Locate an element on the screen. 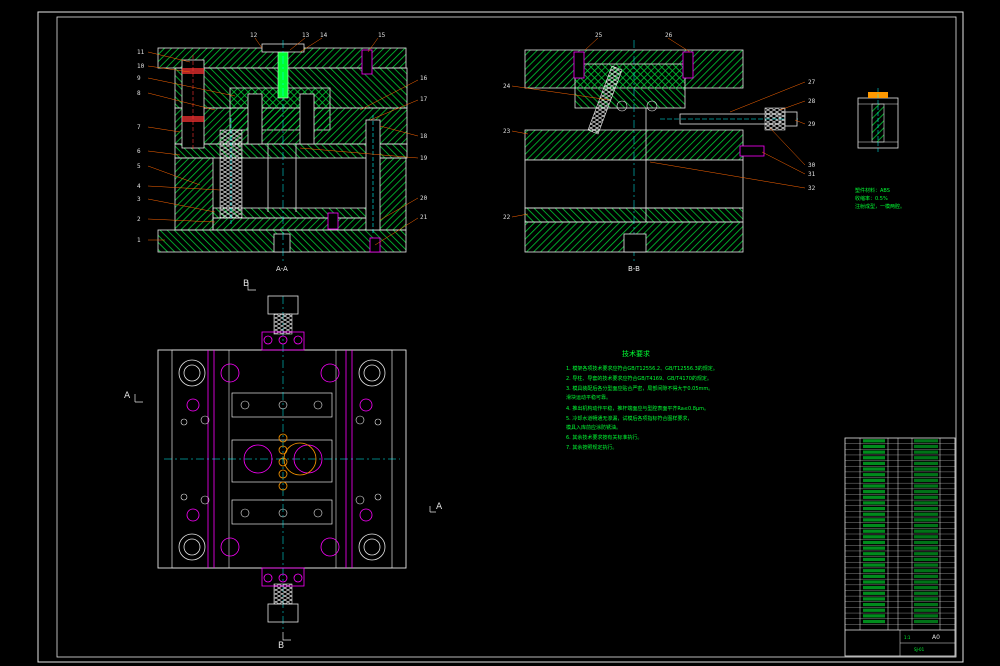  aa-part-21: 21 is located at coordinates (424, 217).